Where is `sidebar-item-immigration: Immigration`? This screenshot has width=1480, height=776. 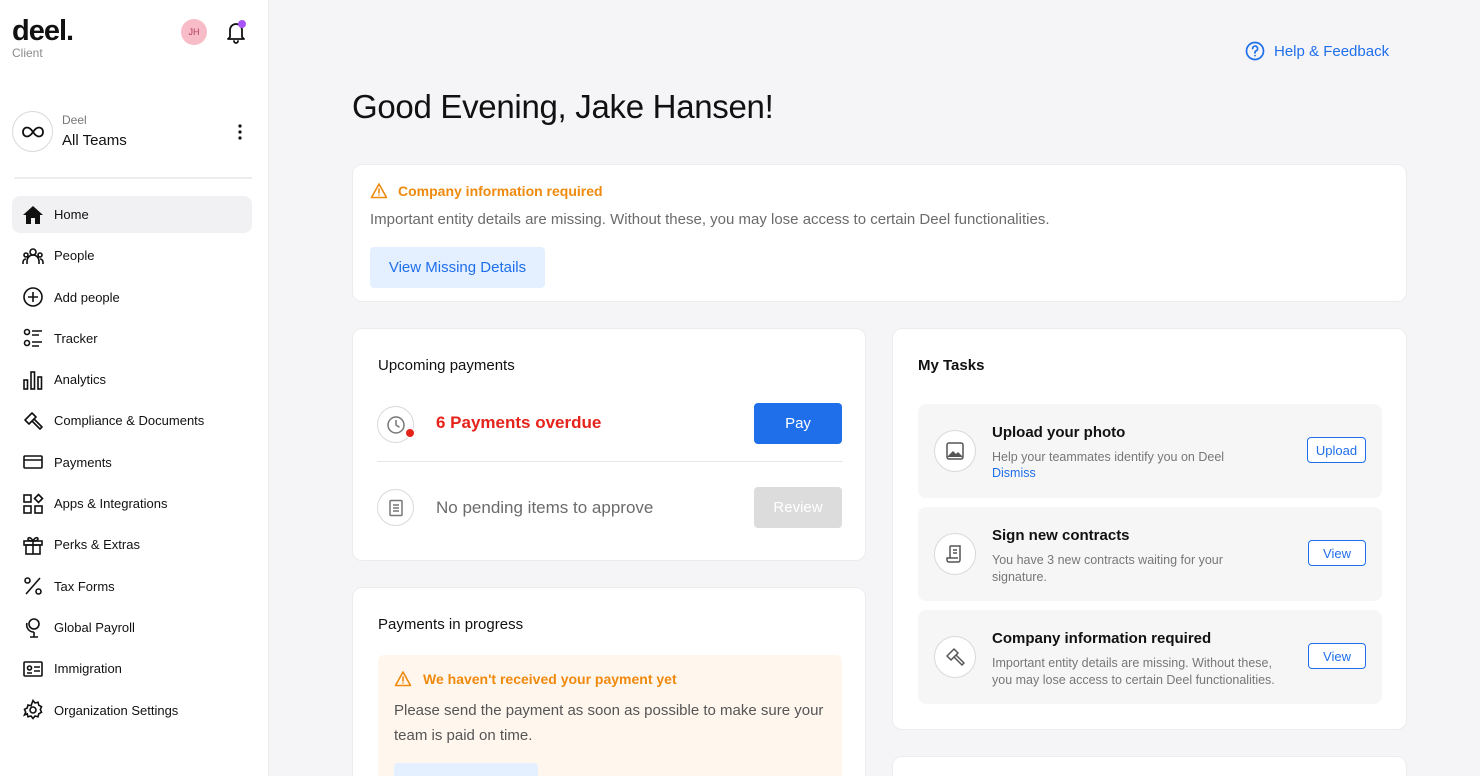
sidebar-item-immigration: Immigration is located at coordinates (132, 668).